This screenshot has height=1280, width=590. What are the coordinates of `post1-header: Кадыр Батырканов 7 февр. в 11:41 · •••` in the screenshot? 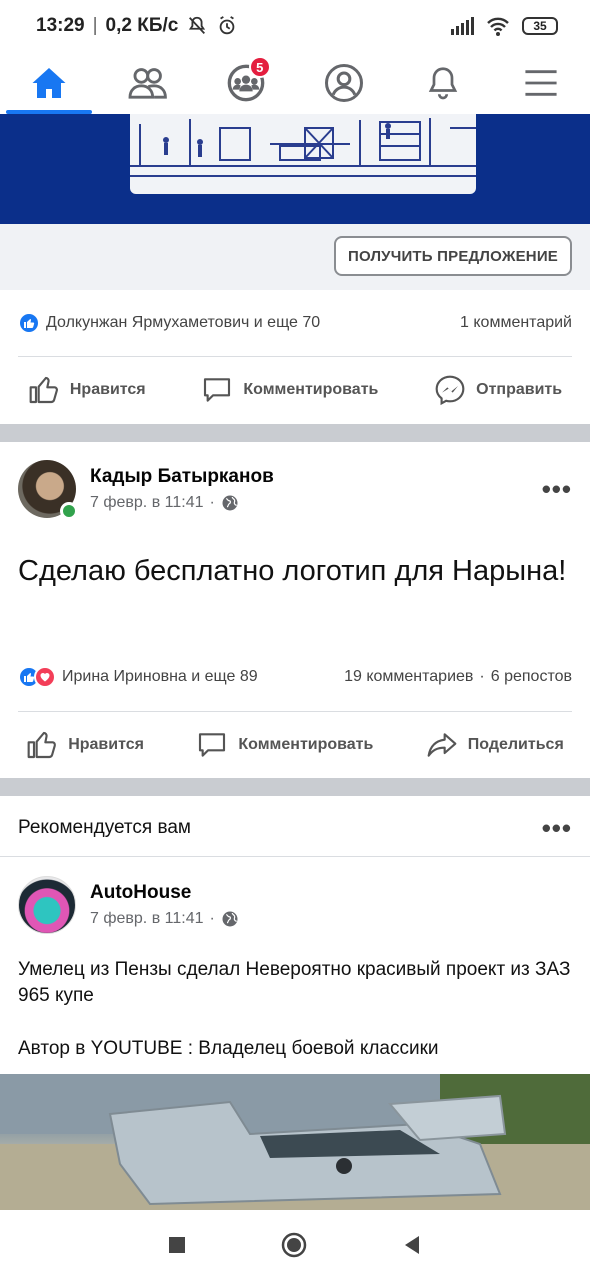 It's located at (295, 490).